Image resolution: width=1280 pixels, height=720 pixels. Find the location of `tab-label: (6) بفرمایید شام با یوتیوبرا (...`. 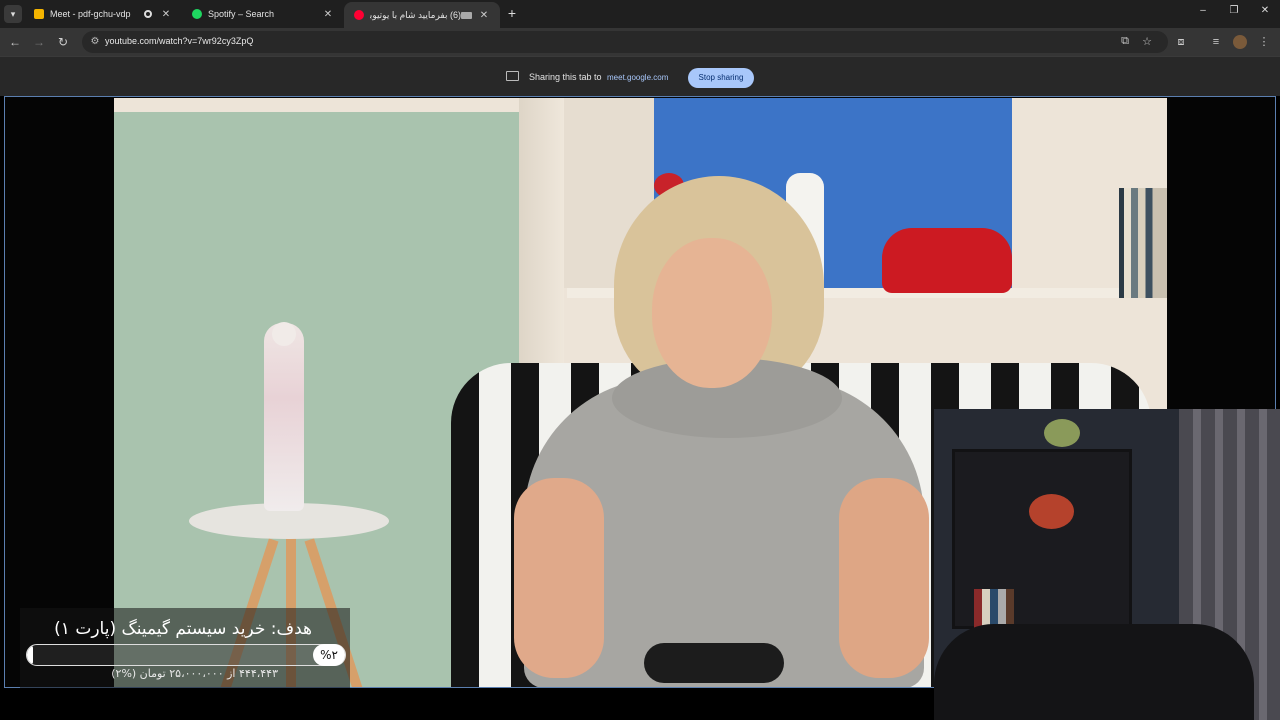

tab-label: (6) بفرمایید شام با یوتیوبرا (... is located at coordinates (415, 14).